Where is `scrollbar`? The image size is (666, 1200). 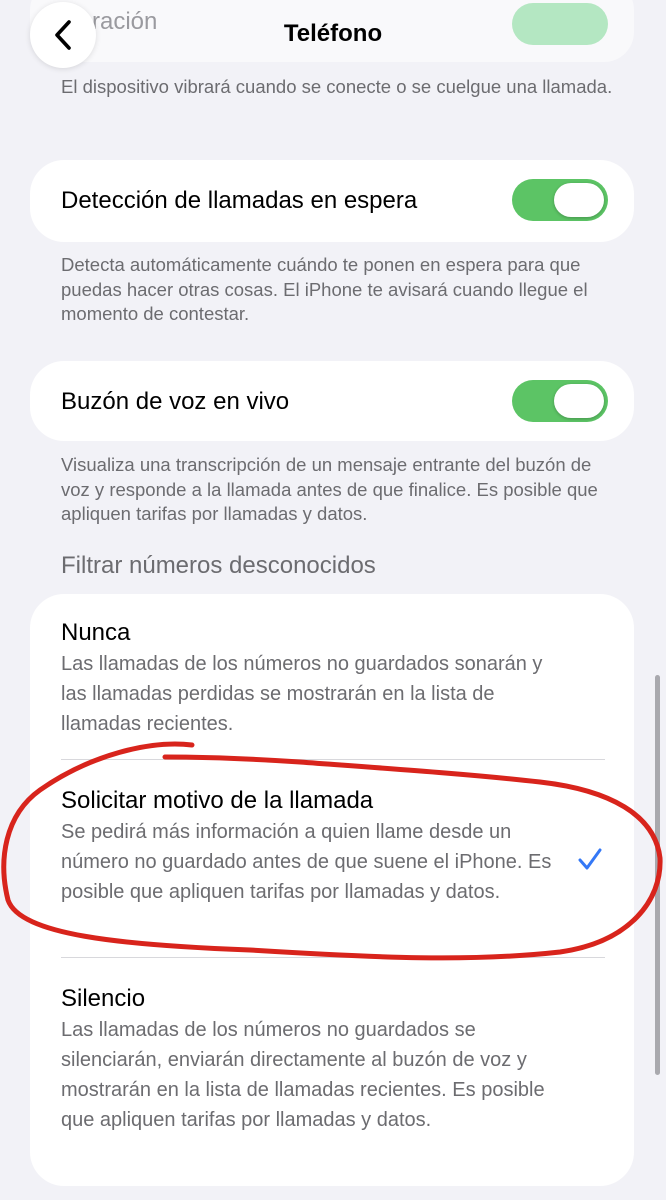
scrollbar is located at coordinates (657, 875).